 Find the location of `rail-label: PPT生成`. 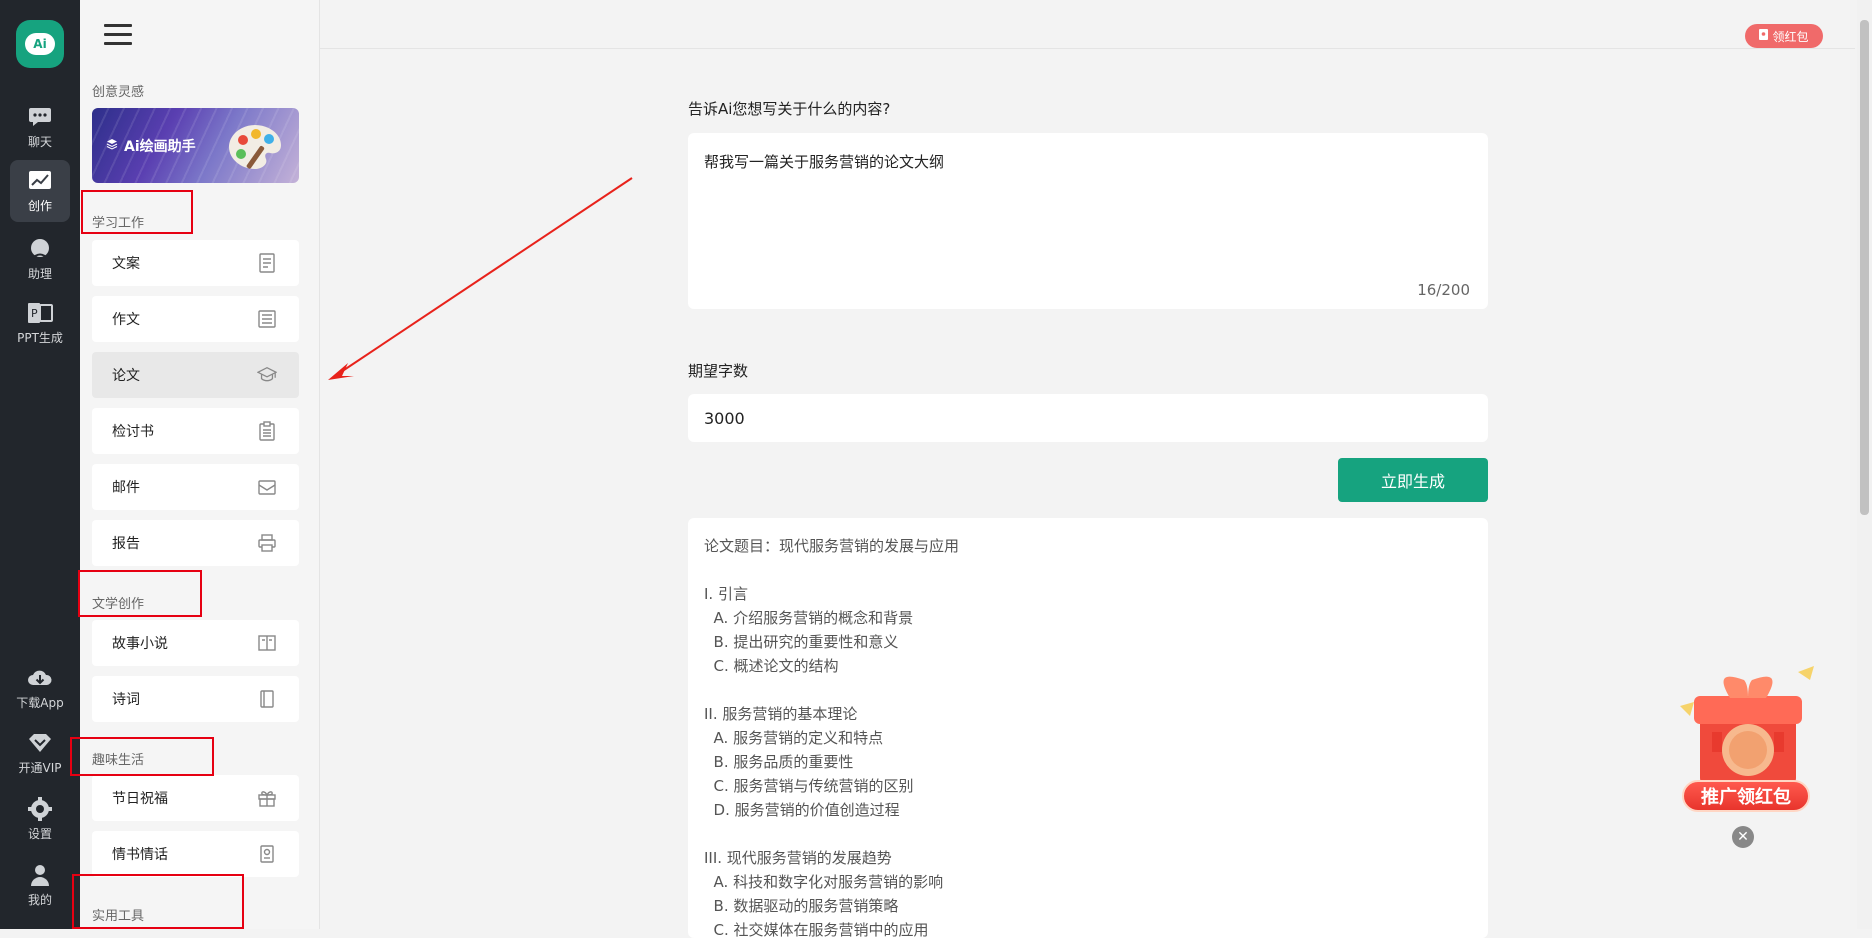

rail-label: PPT生成 is located at coordinates (40, 337).